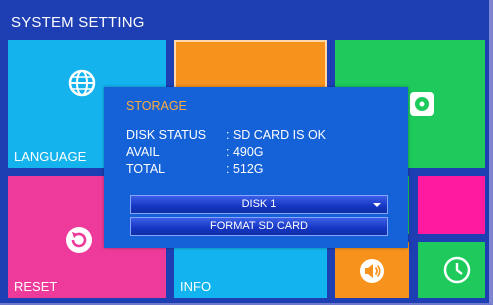  I want to click on total-label: TOTAL, so click(146, 169).